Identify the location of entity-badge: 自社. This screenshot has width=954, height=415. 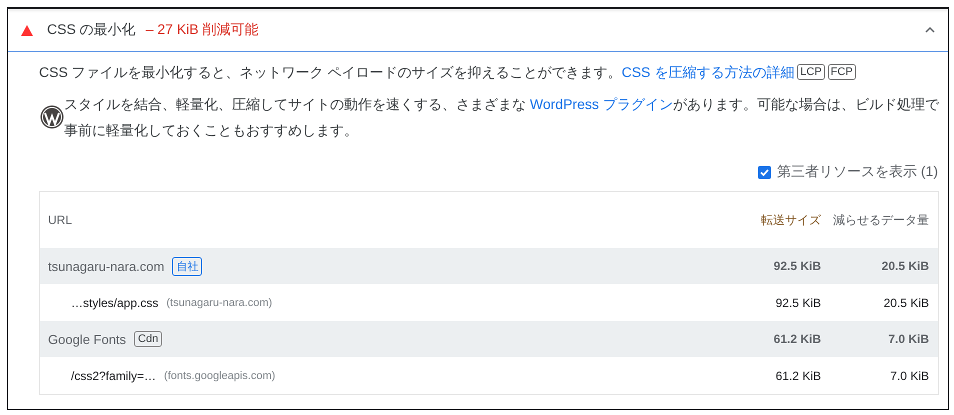
(187, 266).